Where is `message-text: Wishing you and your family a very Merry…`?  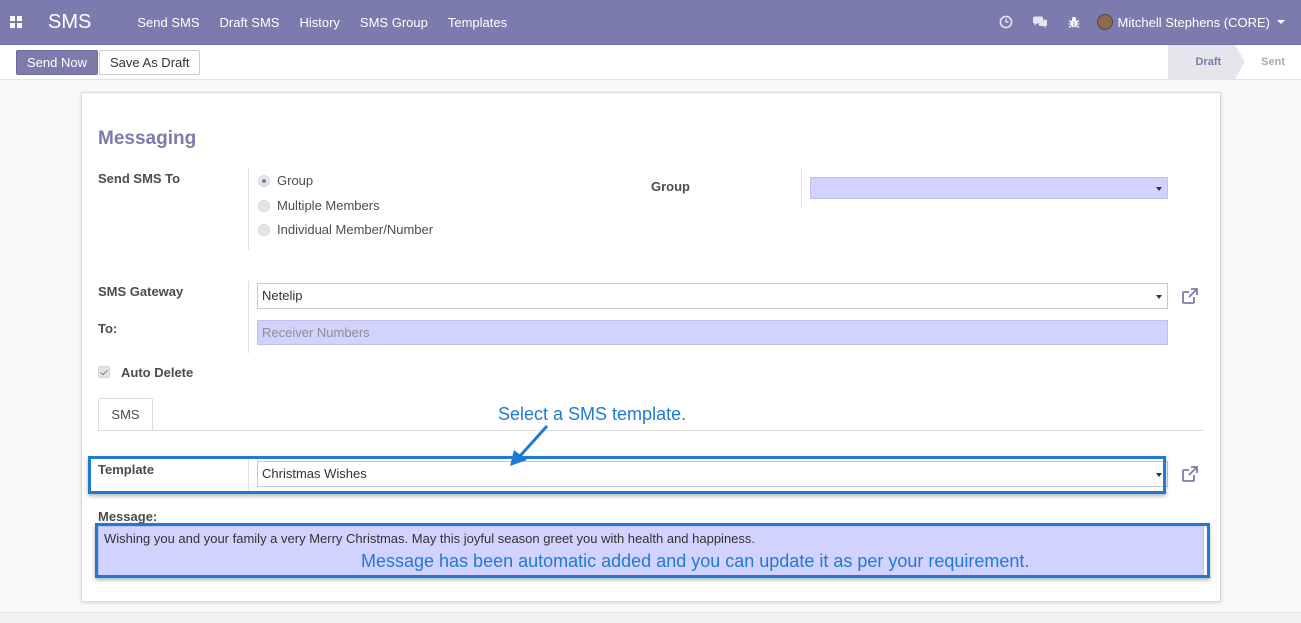 message-text: Wishing you and your family a very Merry… is located at coordinates (430, 538).